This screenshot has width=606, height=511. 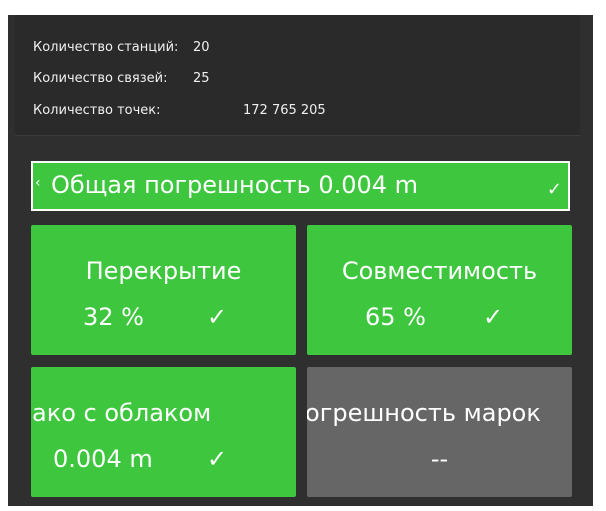 What do you see at coordinates (235, 185) in the screenshot?
I see `total-error-label: Общая погрешность 0.004 m` at bounding box center [235, 185].